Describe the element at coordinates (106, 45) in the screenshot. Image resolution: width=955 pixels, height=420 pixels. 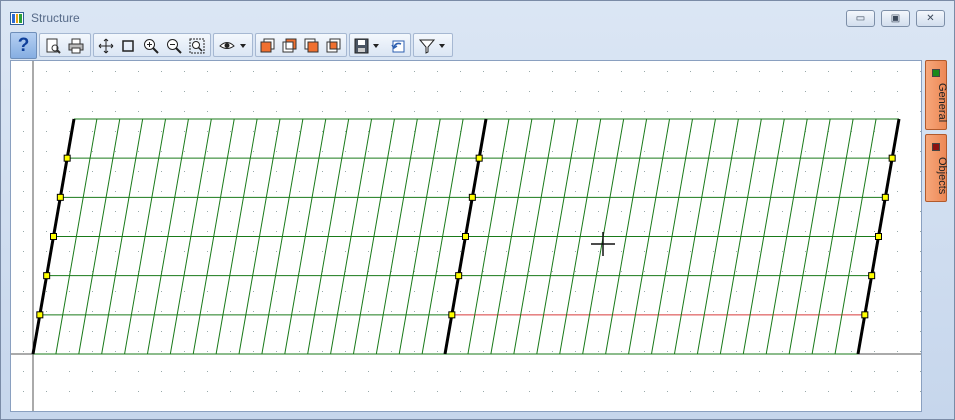
I see `pan-button` at that location.